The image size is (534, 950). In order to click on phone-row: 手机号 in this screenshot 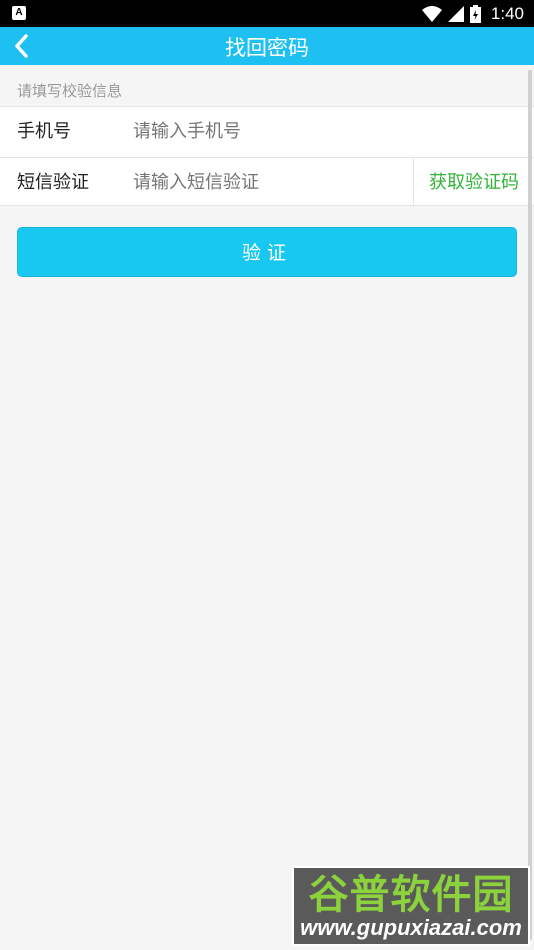, I will do `click(267, 132)`.